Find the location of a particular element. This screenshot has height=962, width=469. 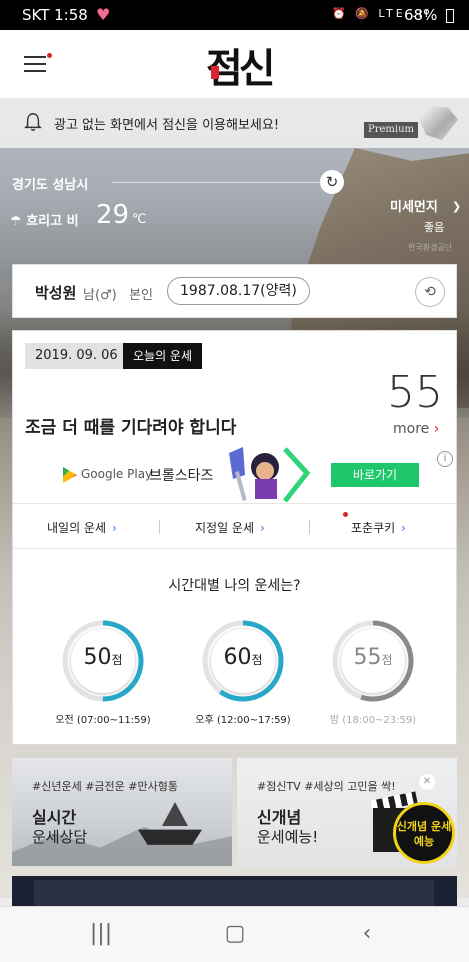

tile-subtitle: 운세예능! is located at coordinates (288, 837).